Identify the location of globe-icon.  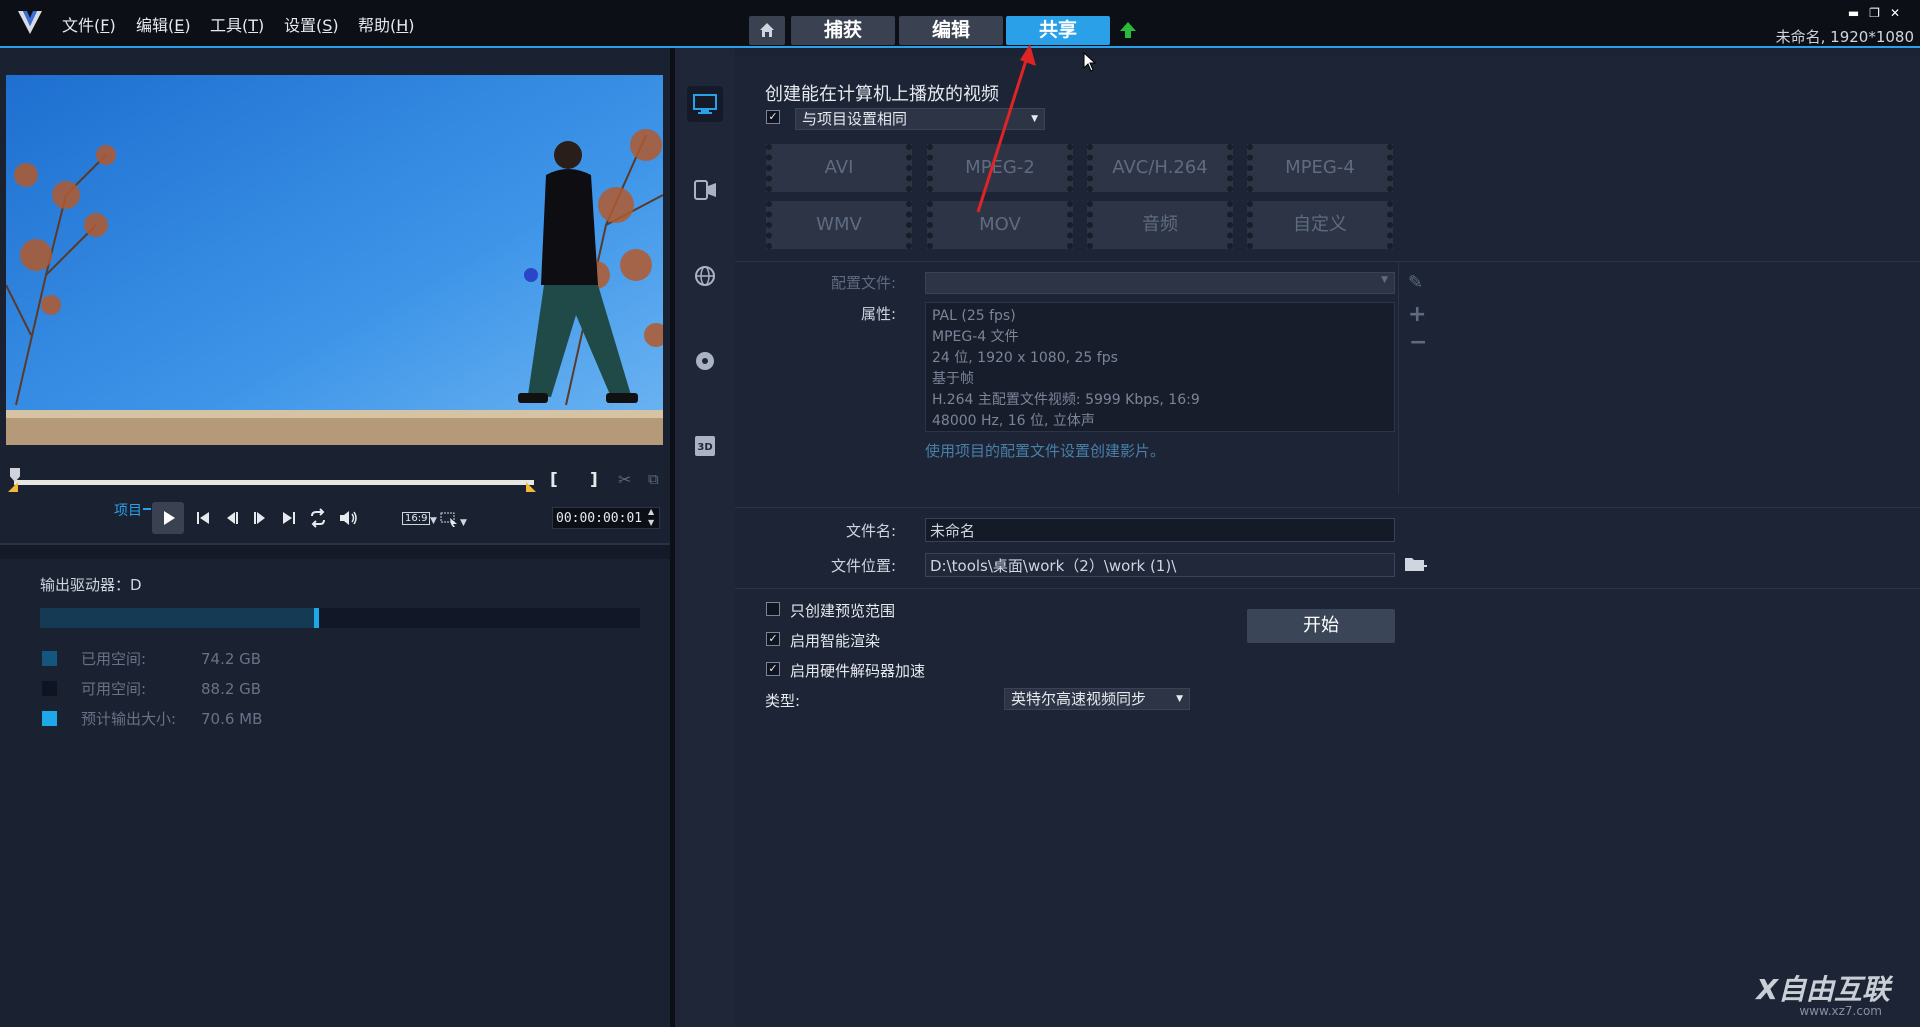
(705, 276).